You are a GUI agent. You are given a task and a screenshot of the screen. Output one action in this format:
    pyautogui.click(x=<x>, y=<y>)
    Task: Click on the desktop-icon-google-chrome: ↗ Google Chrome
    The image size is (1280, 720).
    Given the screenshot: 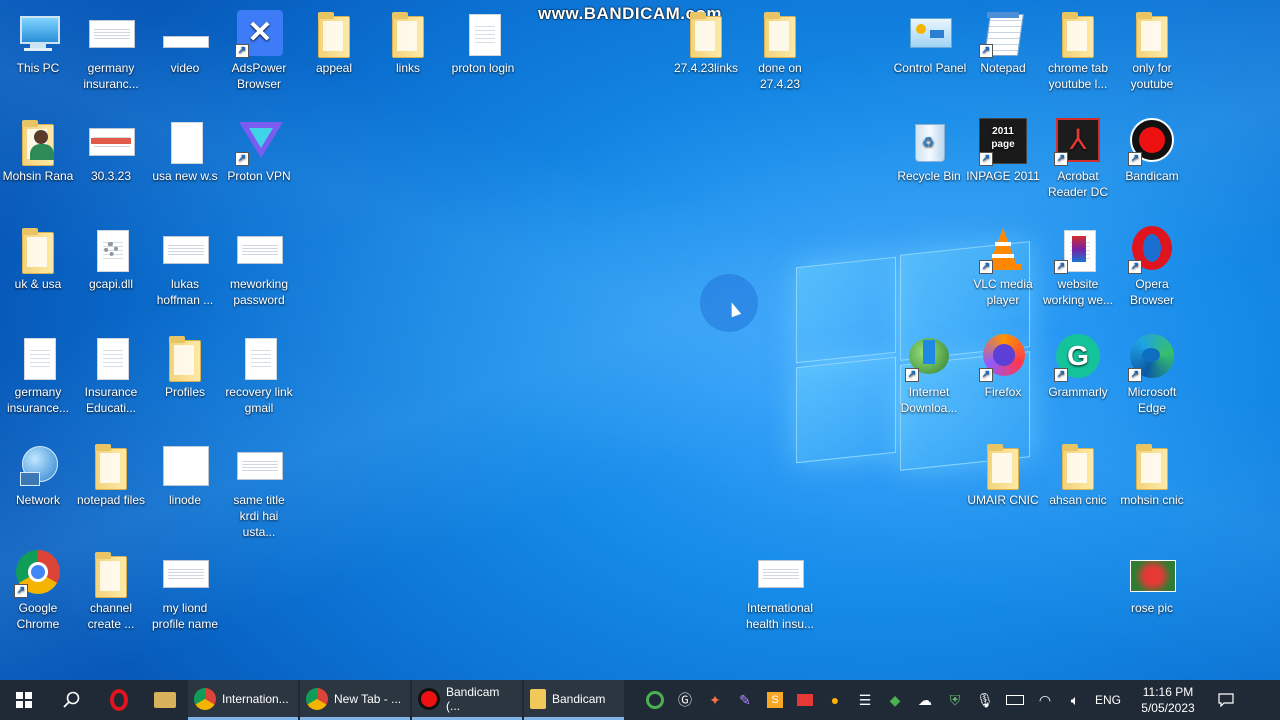 What is the action you would take?
    pyautogui.click(x=38, y=589)
    